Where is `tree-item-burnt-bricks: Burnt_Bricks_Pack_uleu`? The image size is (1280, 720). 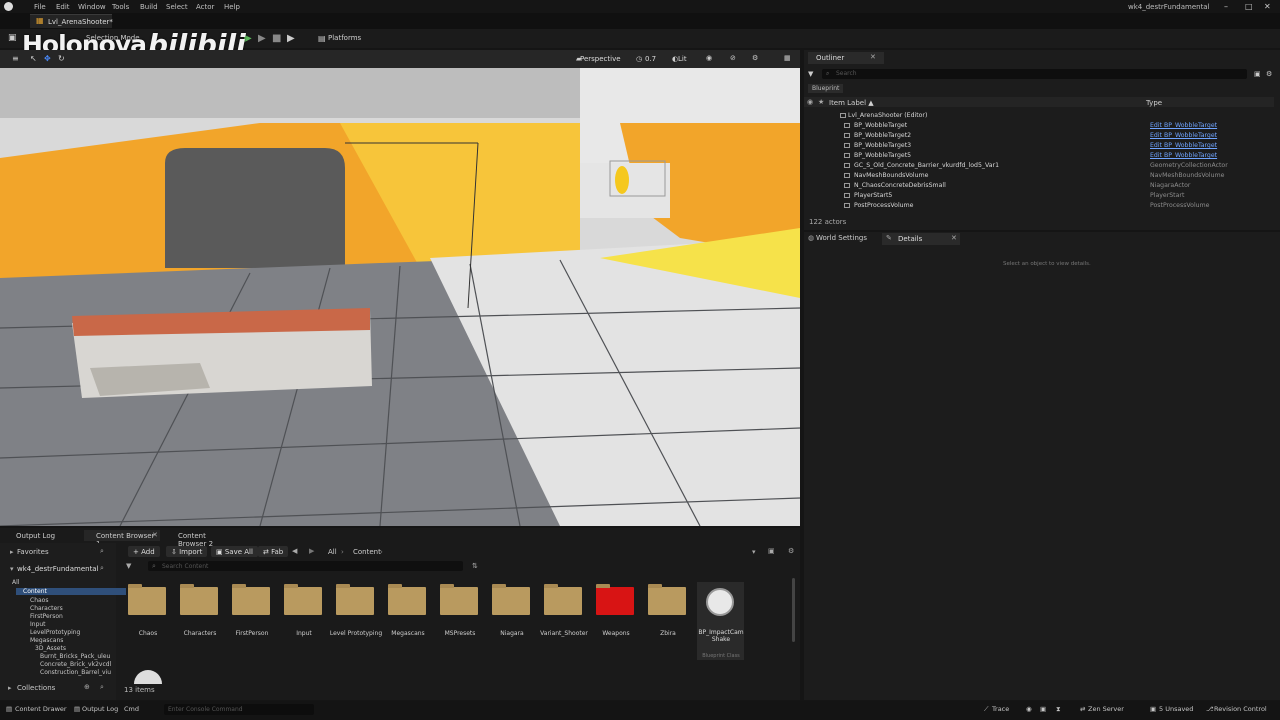 tree-item-burnt-bricks: Burnt_Bricks_Pack_uleu is located at coordinates (75, 656).